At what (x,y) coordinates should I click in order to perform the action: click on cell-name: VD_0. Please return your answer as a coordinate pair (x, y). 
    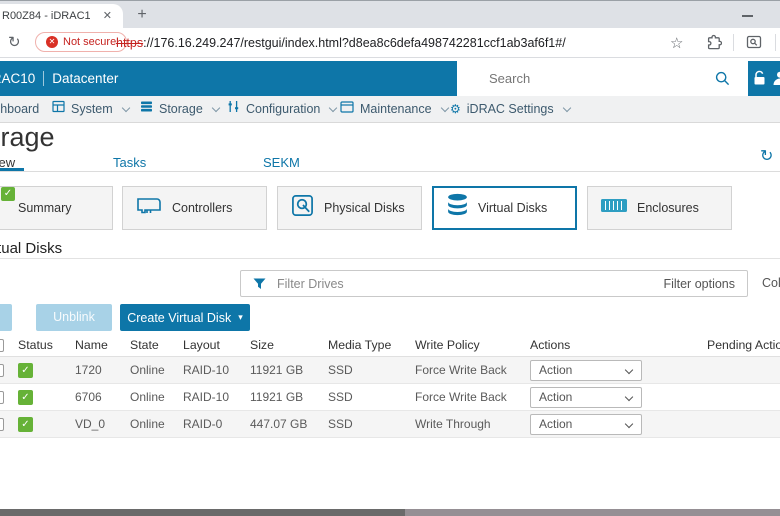
    Looking at the image, I should click on (90, 424).